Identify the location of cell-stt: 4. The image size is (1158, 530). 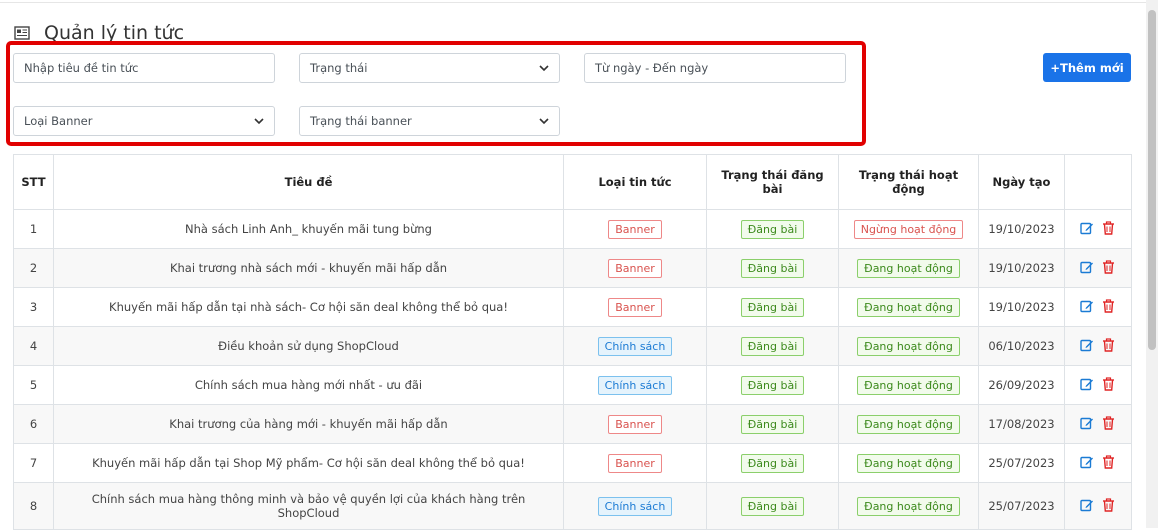
(33, 346).